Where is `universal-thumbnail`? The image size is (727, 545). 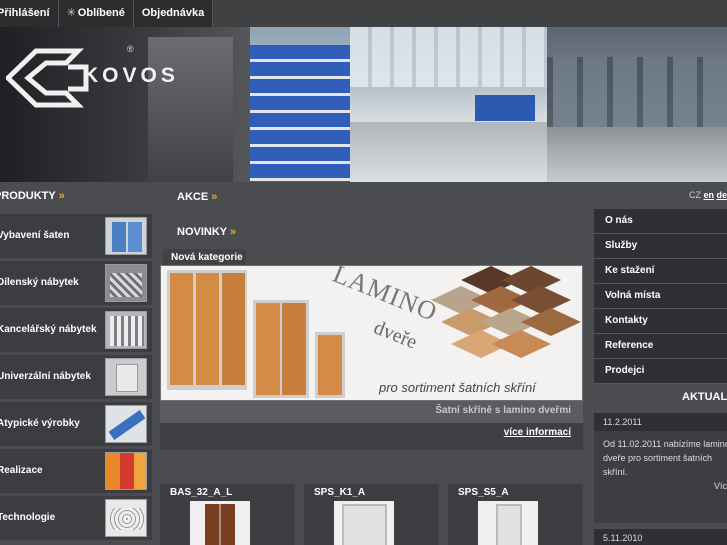
universal-thumbnail is located at coordinates (126, 377).